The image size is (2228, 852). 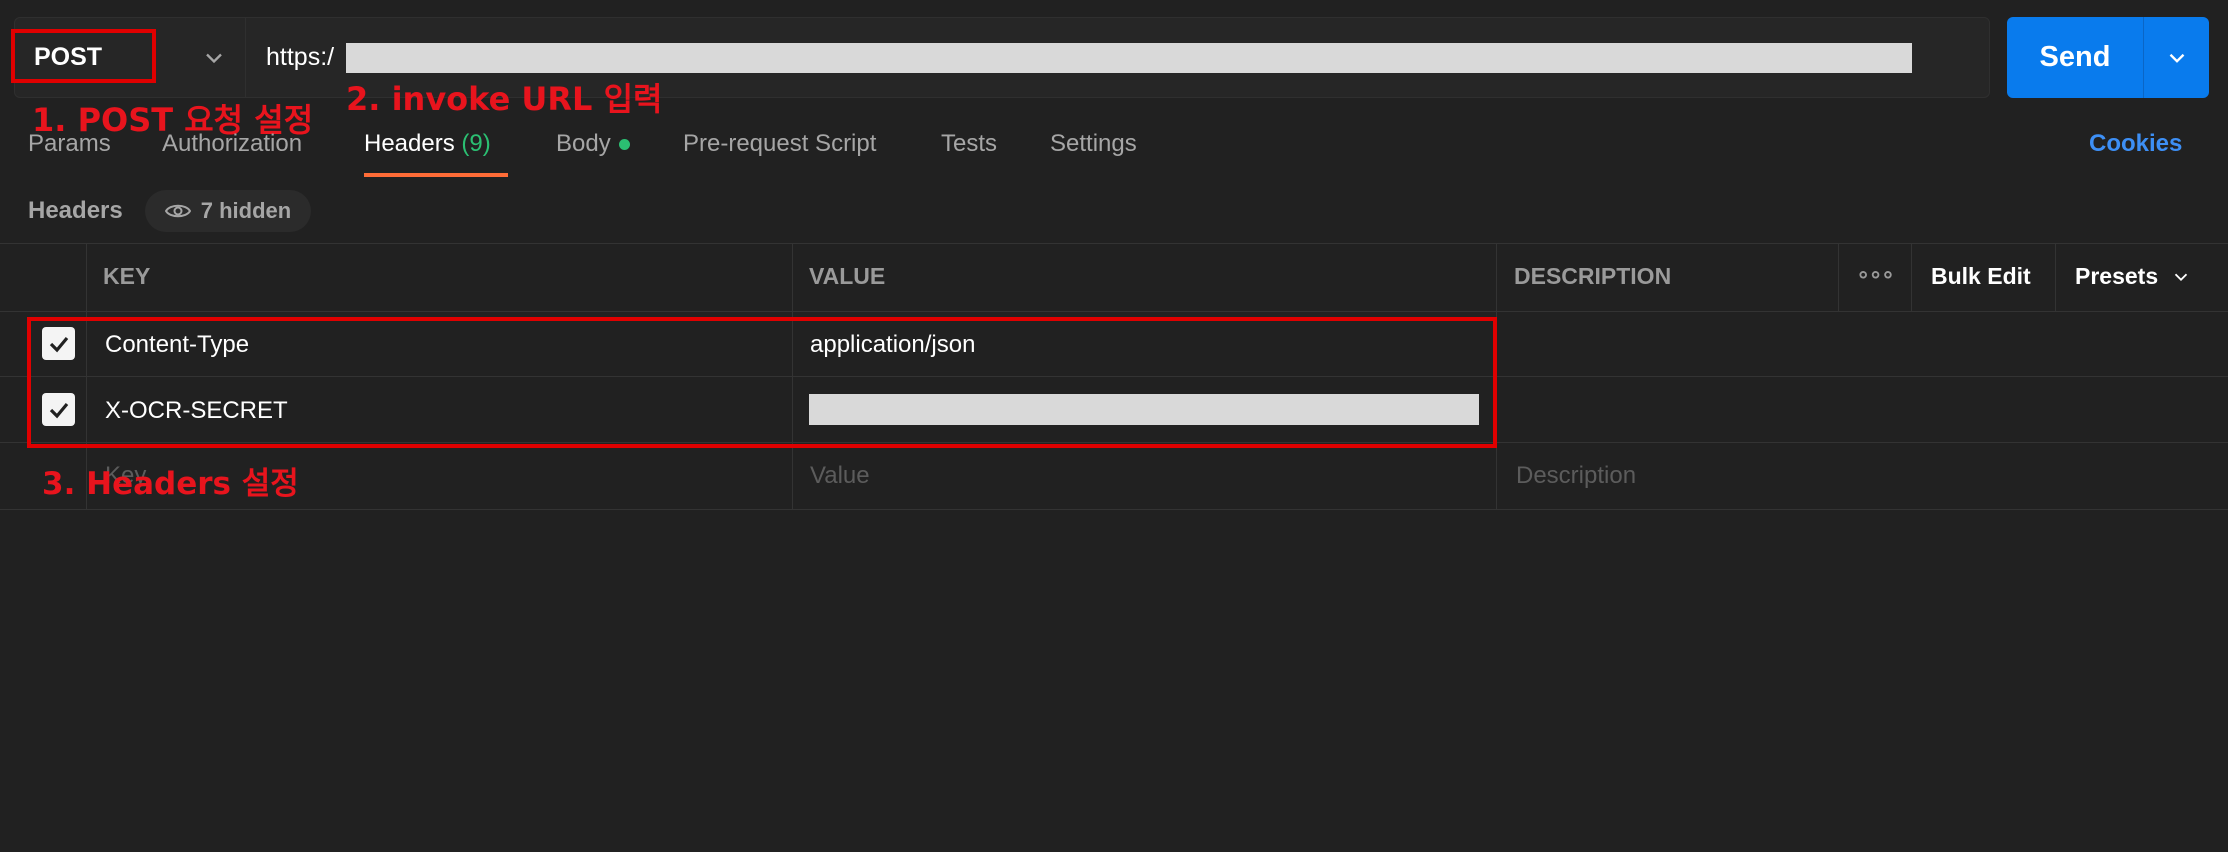 What do you see at coordinates (1875, 274) in the screenshot?
I see `more-options-button: ∘∘∘` at bounding box center [1875, 274].